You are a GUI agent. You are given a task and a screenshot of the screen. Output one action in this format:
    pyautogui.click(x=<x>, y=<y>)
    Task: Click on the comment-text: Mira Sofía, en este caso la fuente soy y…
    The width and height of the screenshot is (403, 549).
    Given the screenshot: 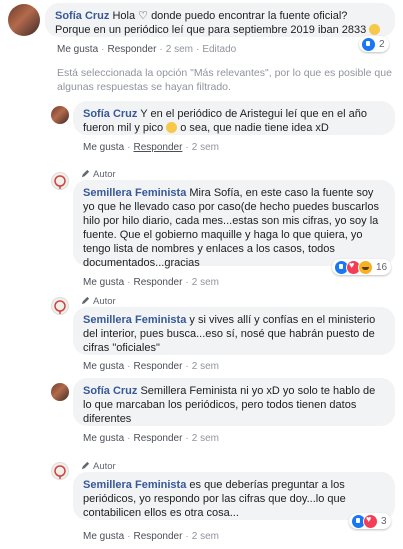 What is the action you would take?
    pyautogui.click(x=231, y=228)
    